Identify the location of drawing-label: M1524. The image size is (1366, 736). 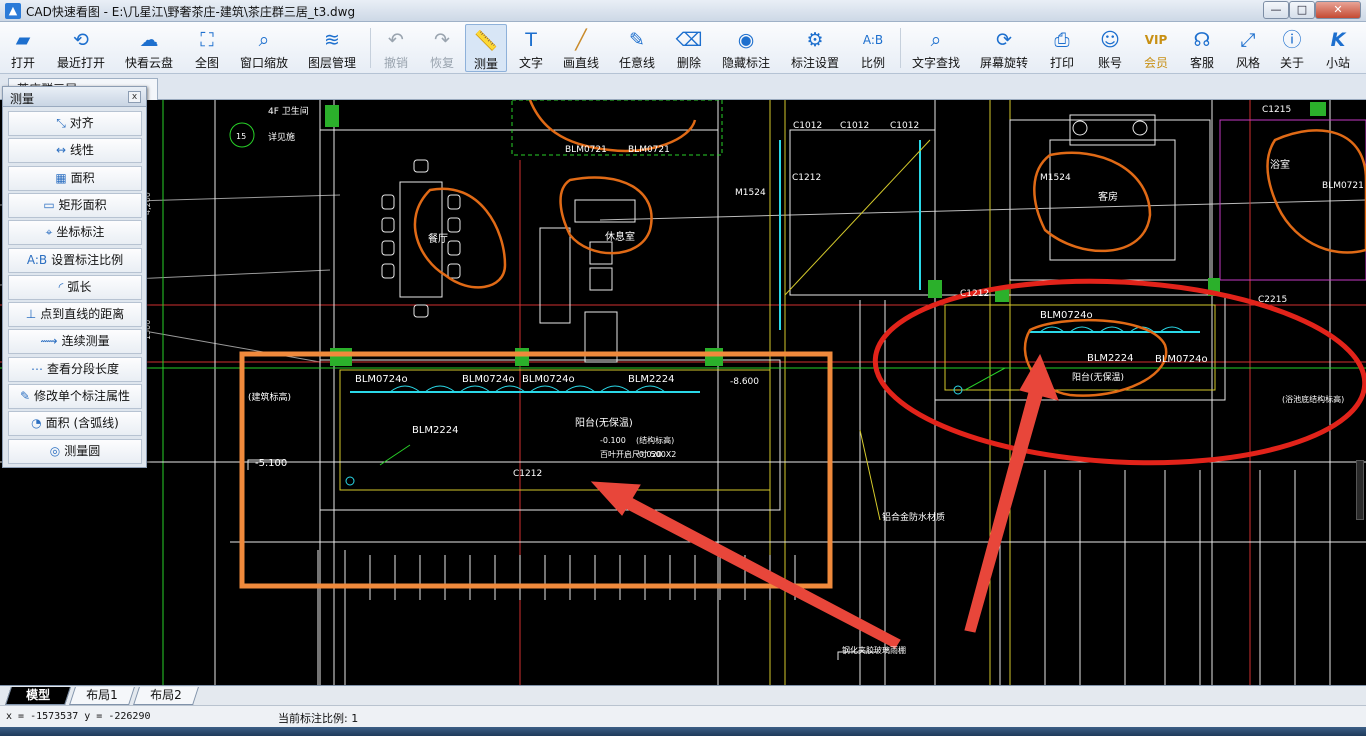
(750, 193).